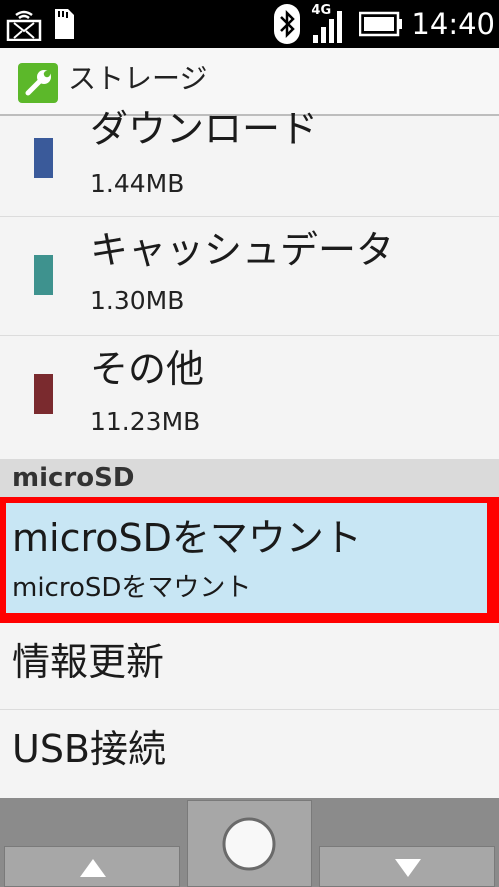  What do you see at coordinates (132, 588) in the screenshot?
I see `mount-microsd-subtitle: microSDをマウント` at bounding box center [132, 588].